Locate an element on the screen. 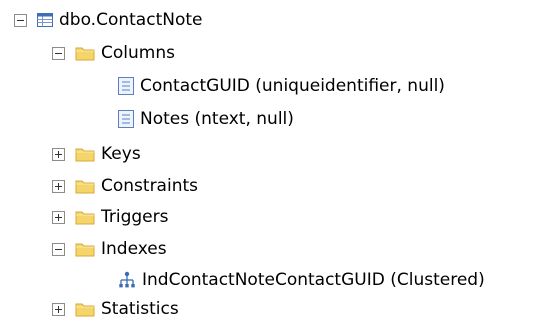 This screenshot has height=327, width=552. tree-node-label: dbo.ContactNote is located at coordinates (131, 20).